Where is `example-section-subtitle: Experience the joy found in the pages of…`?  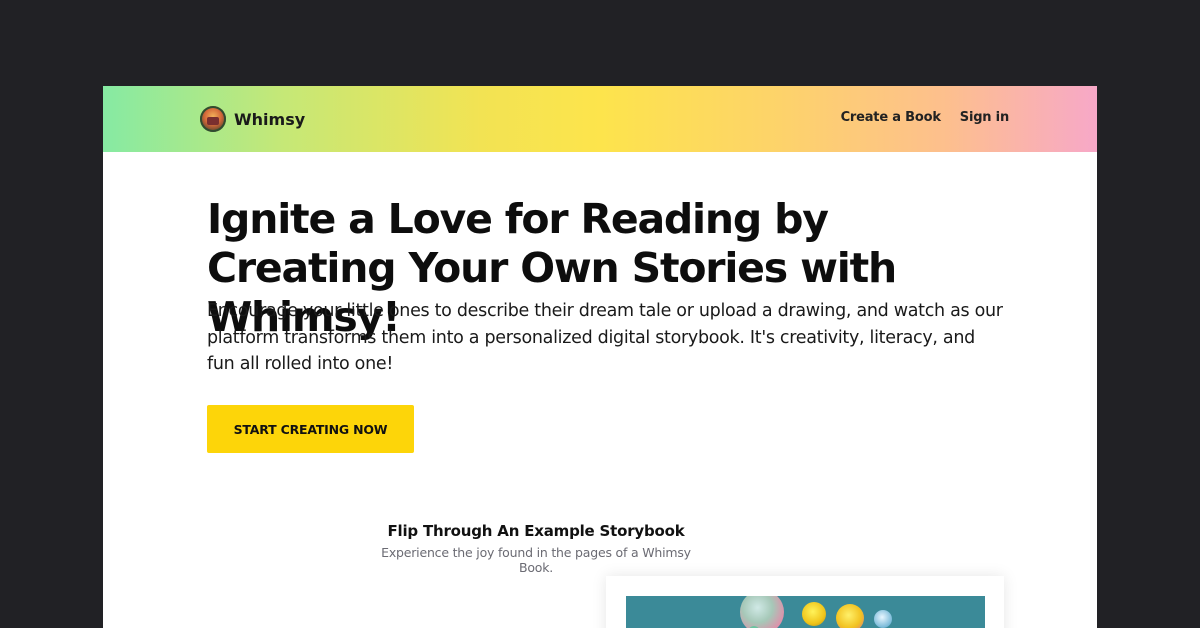
example-section-subtitle: Experience the joy found in the pages of… is located at coordinates (536, 560).